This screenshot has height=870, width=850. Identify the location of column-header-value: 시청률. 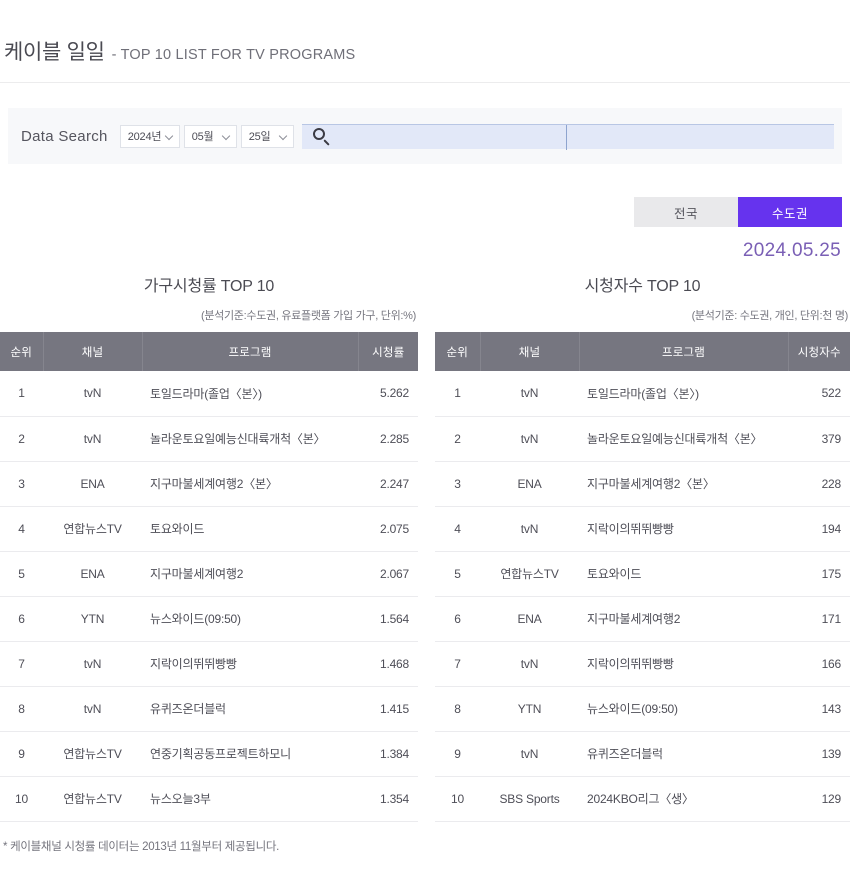
(388, 351).